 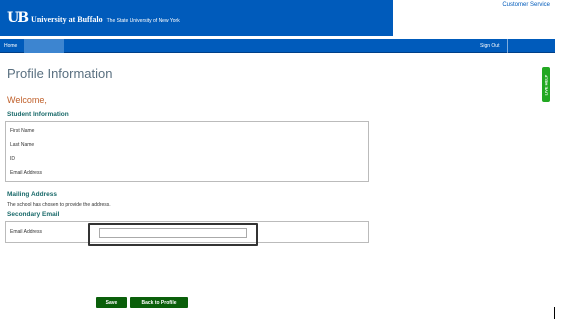 I want to click on live-help-label: LIVE HELP, so click(x=546, y=84).